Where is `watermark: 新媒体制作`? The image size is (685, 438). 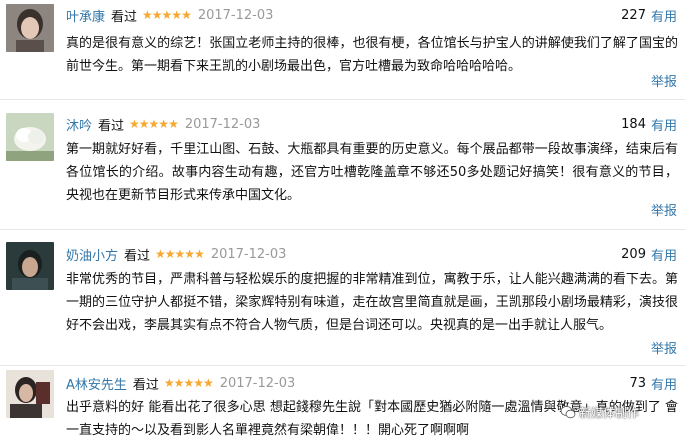
watermark: 新媒体制作 is located at coordinates (622, 412).